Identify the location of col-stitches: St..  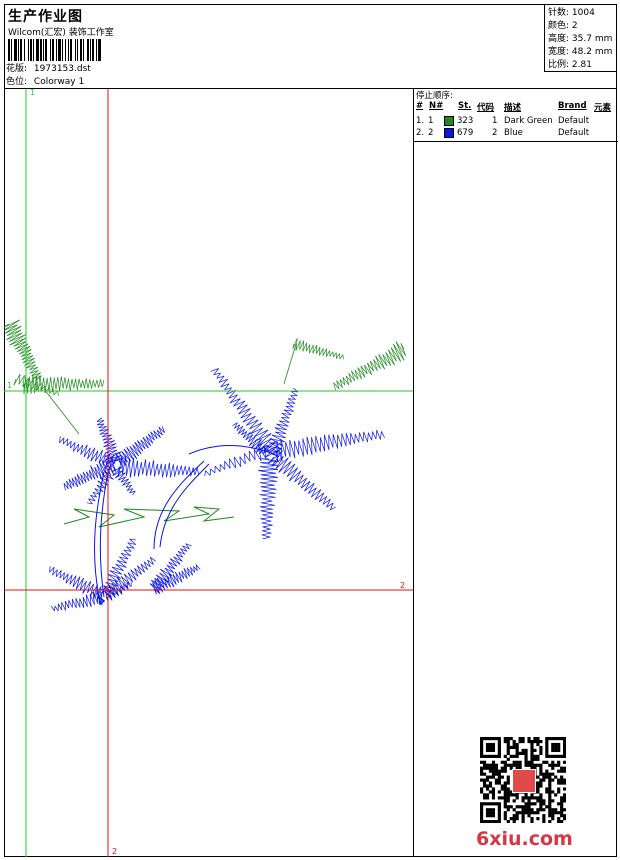
(465, 106).